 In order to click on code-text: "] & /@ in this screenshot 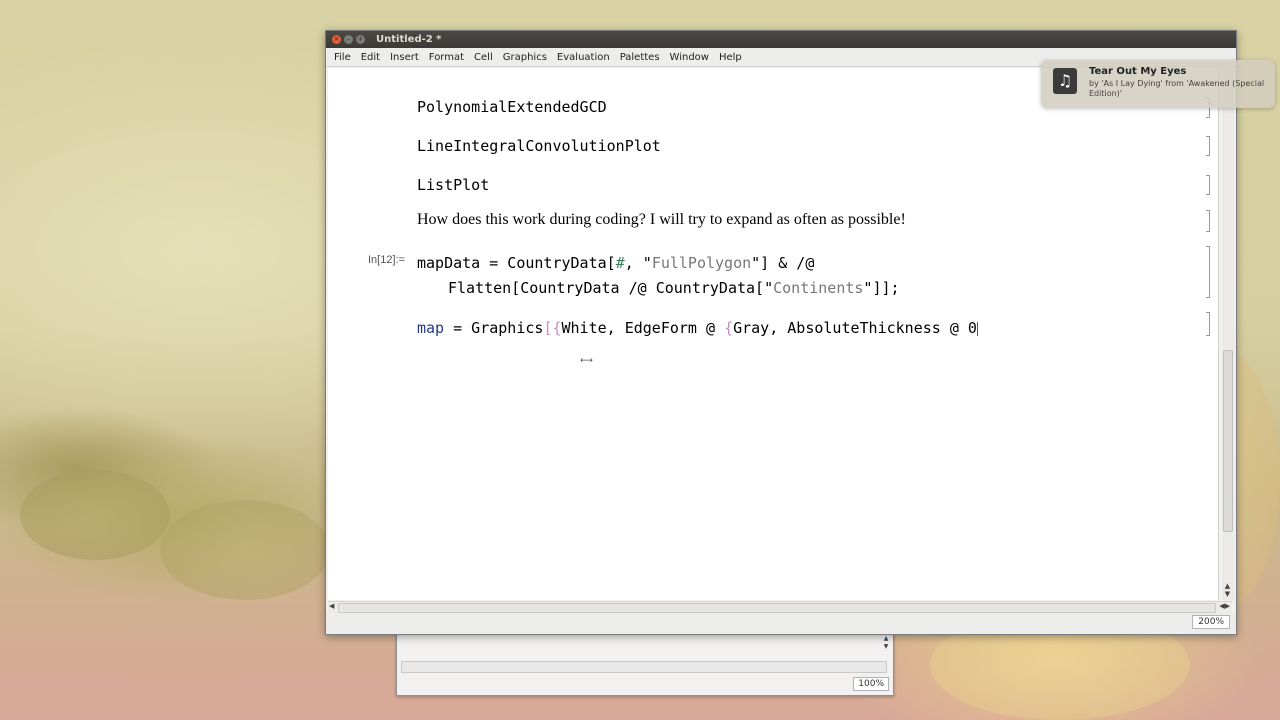, I will do `click(783, 263)`.